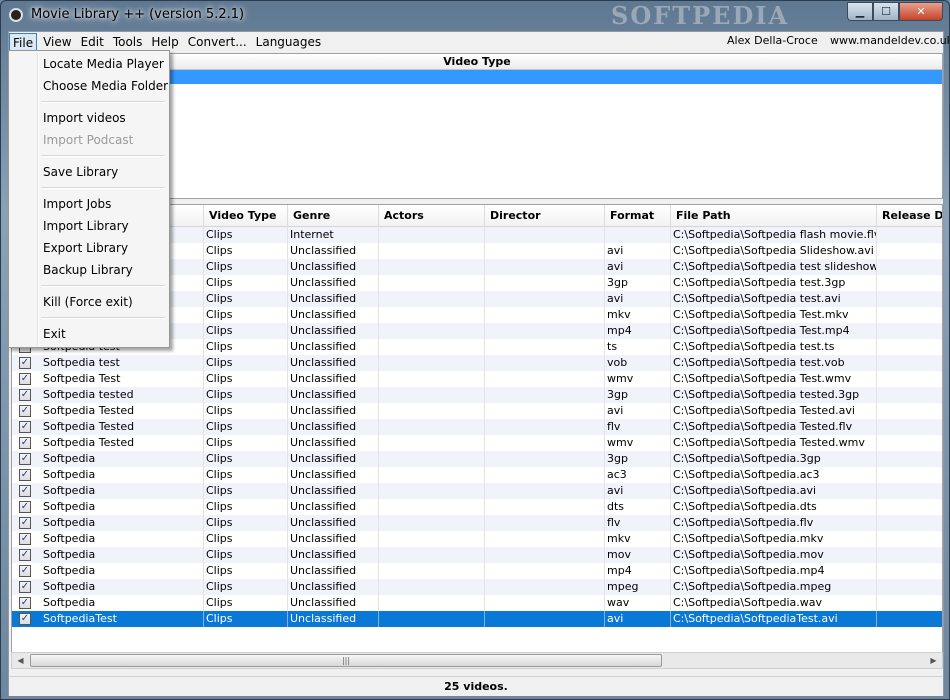  Describe the element at coordinates (128, 42) in the screenshot. I see `menu-tools: Tools` at that location.